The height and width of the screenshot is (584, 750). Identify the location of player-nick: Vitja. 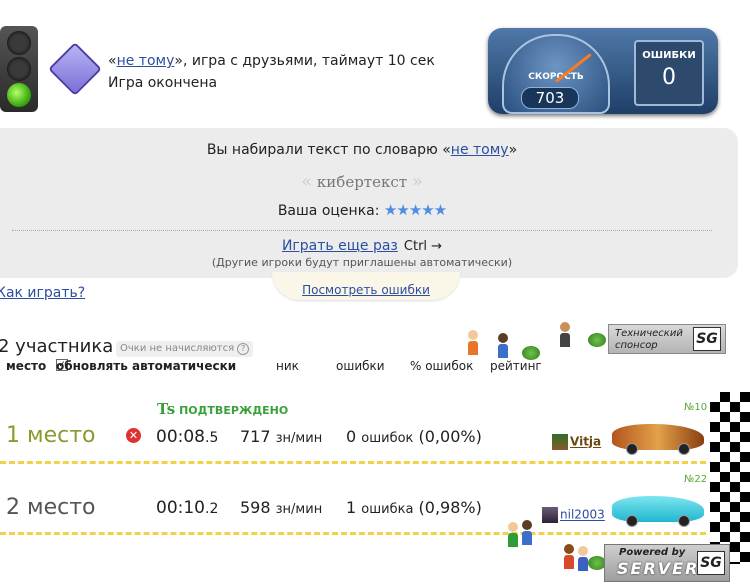
(576, 442).